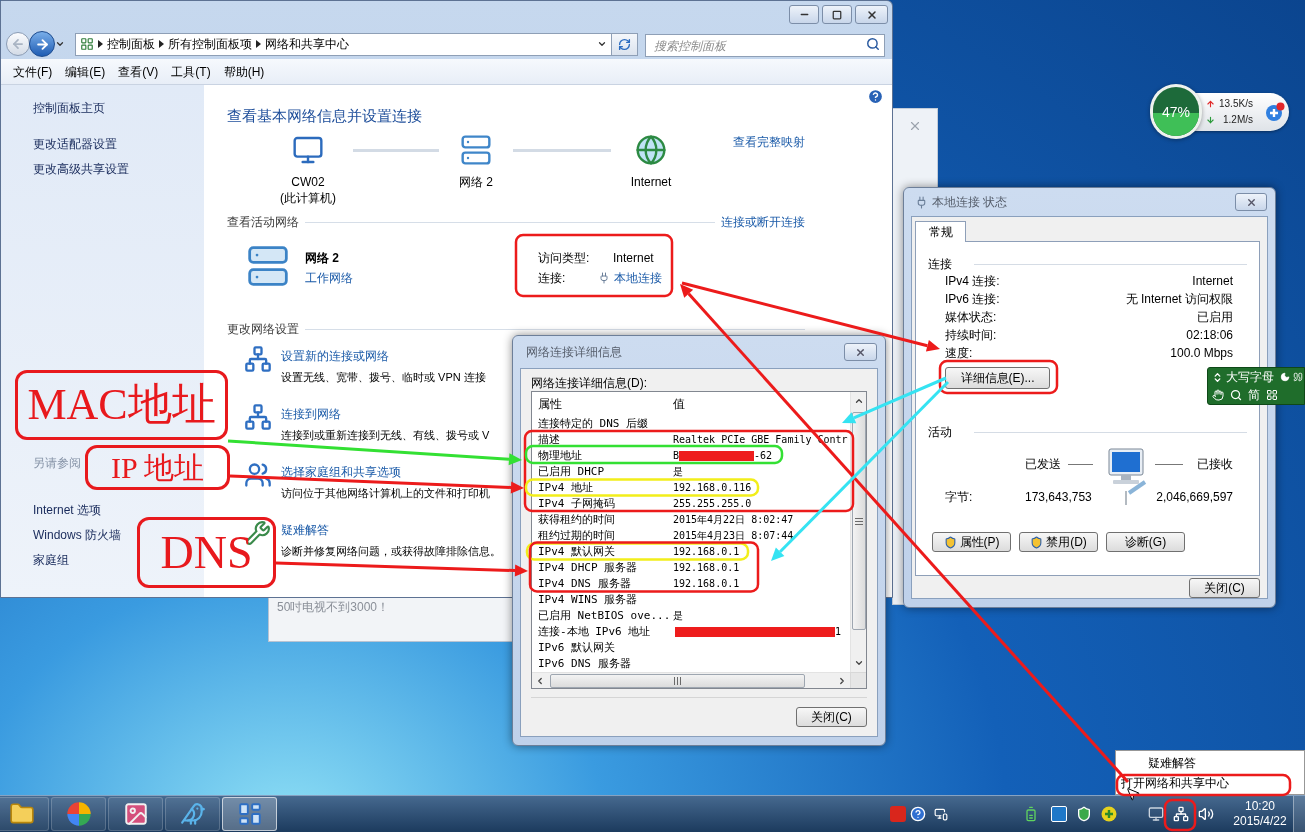 The height and width of the screenshot is (832, 1305). I want to click on tab: 常规, so click(940, 231).